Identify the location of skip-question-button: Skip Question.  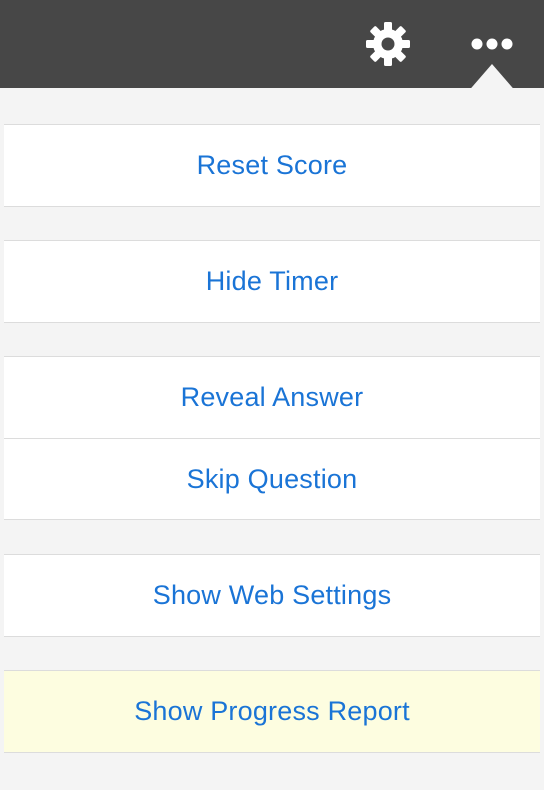
(272, 478).